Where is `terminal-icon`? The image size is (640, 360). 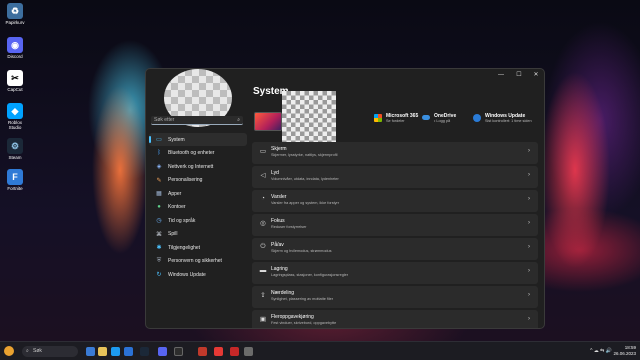 terminal-icon is located at coordinates (178, 351).